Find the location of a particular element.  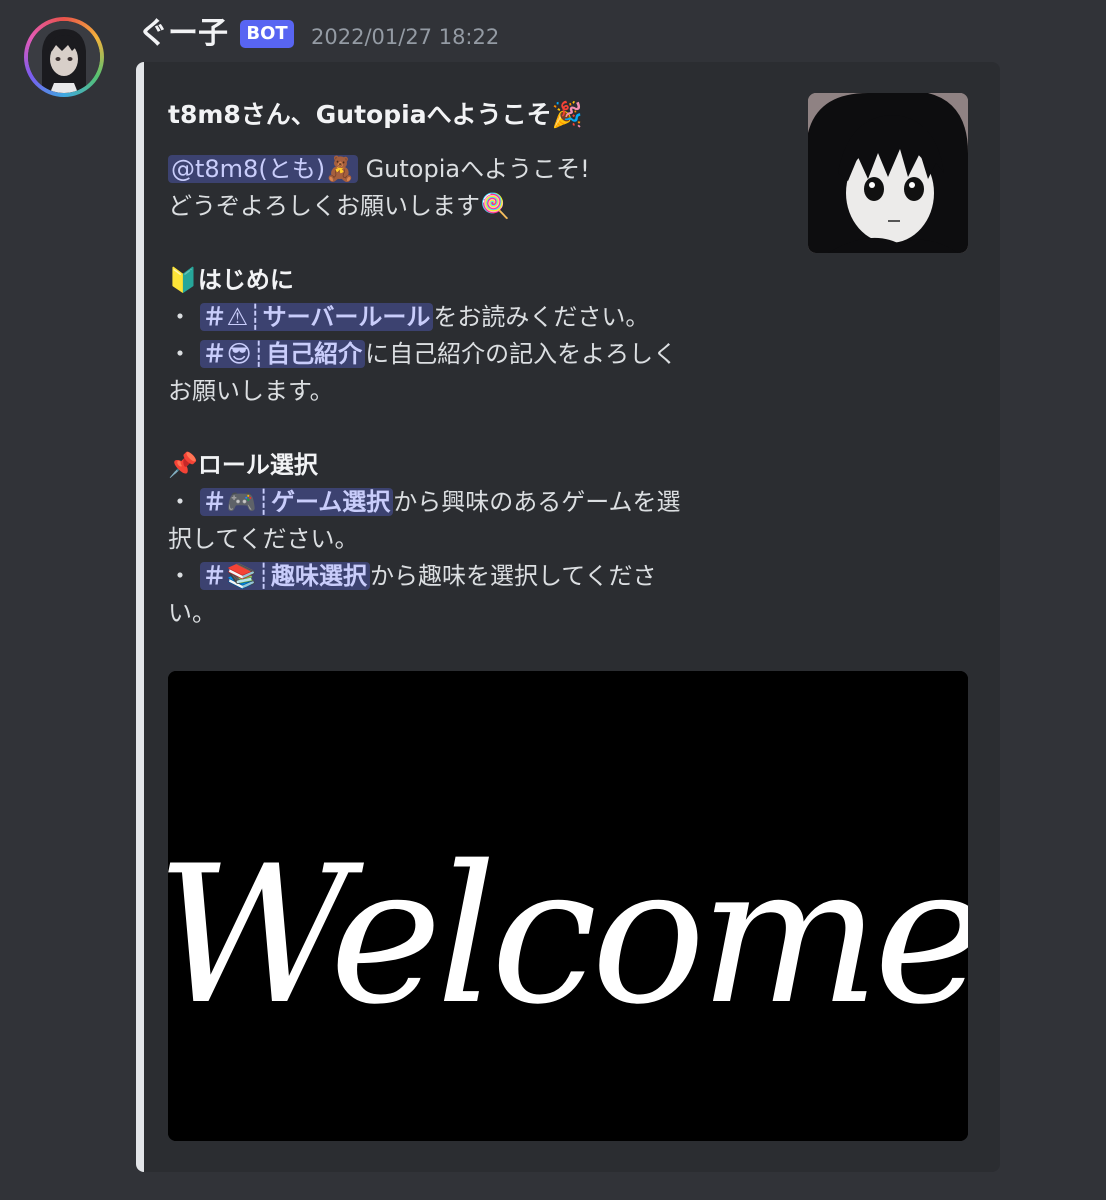

desc-text: から趣味を選択してくださ is located at coordinates (513, 576).